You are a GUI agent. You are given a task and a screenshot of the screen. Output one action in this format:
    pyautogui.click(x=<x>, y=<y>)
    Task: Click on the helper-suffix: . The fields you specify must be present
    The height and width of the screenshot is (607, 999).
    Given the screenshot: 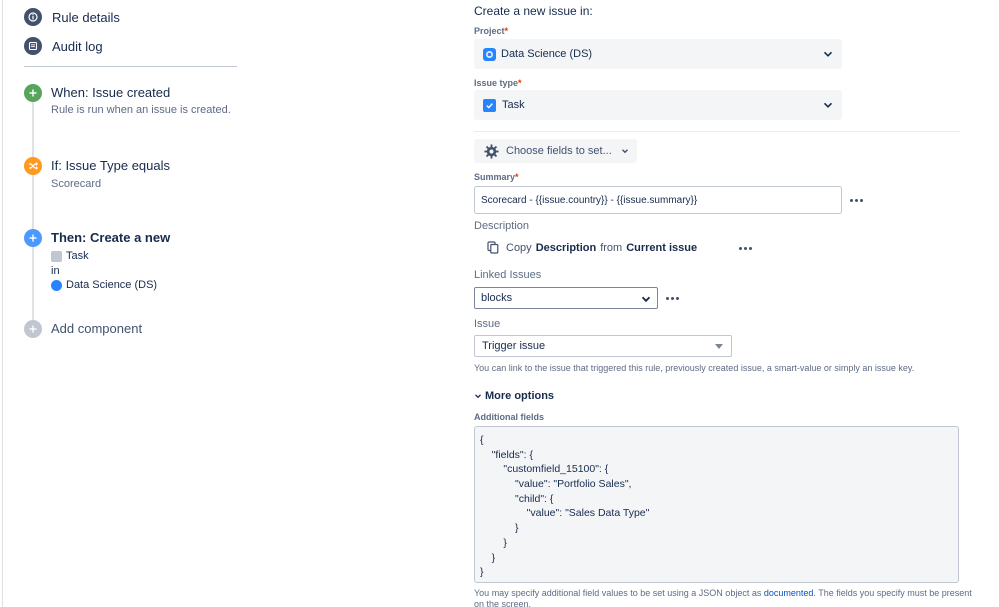 What is the action you would take?
    pyautogui.click(x=892, y=593)
    